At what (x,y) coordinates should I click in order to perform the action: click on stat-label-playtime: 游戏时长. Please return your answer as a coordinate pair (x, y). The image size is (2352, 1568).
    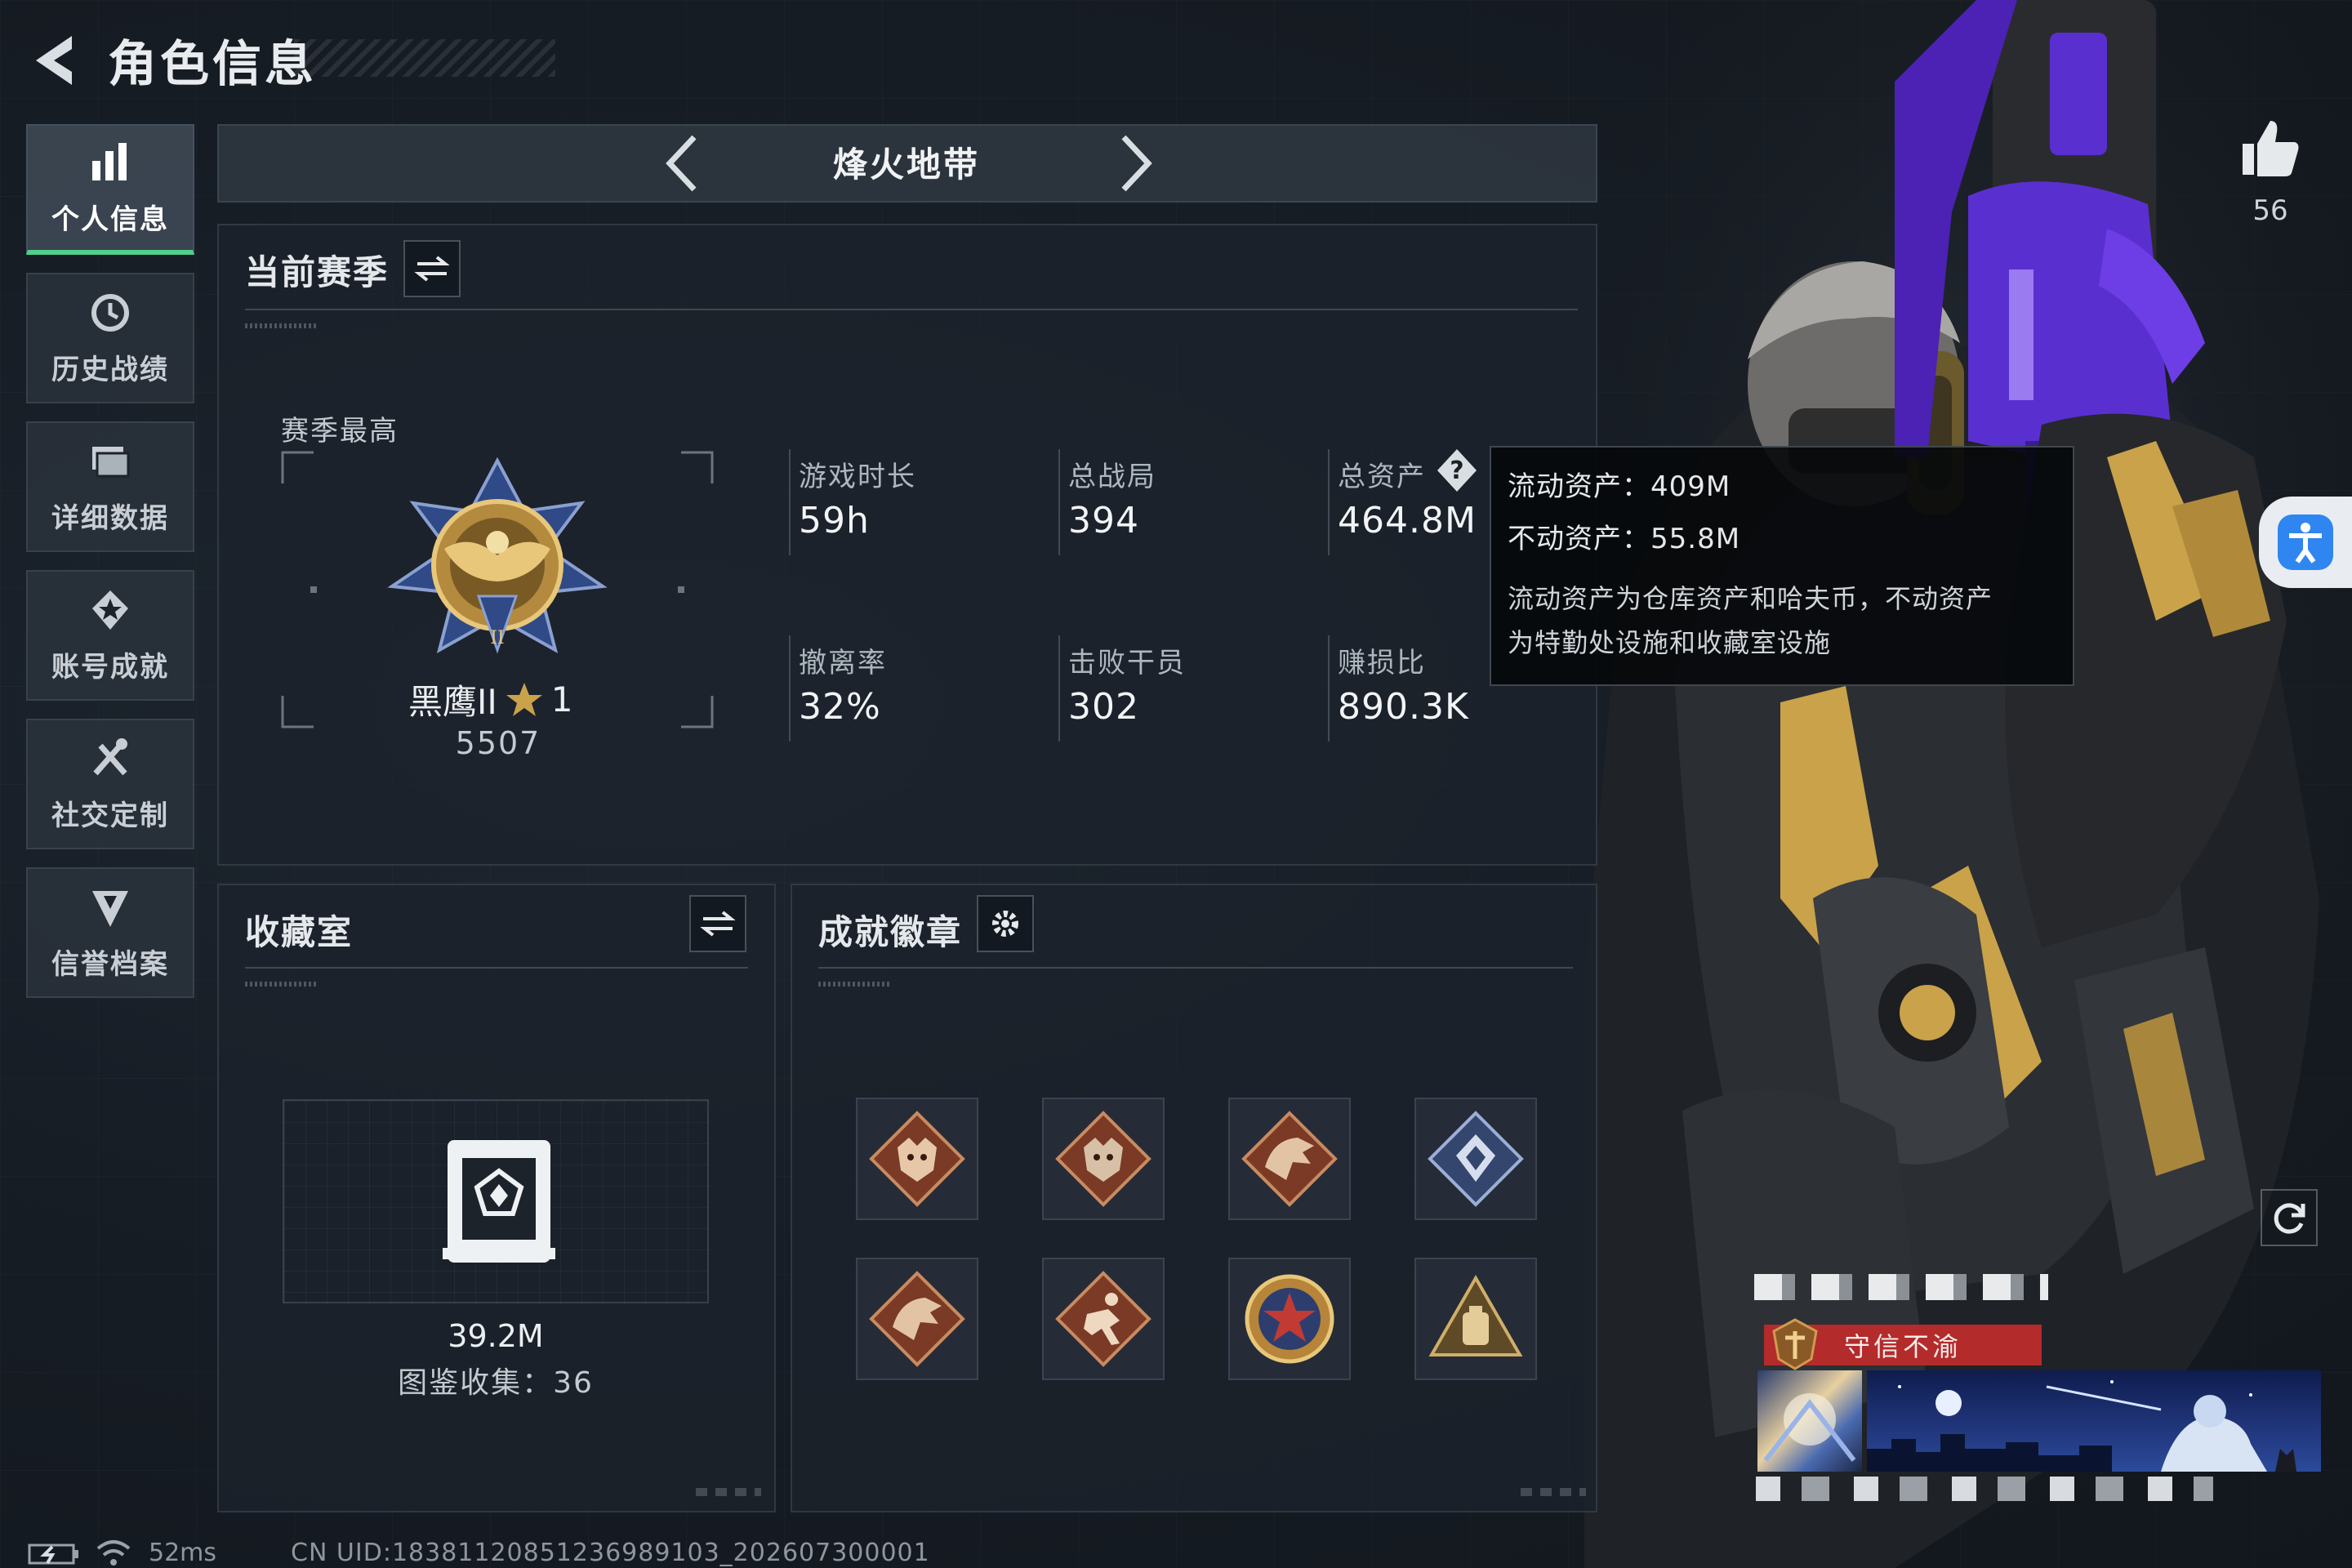
    Looking at the image, I should click on (857, 477).